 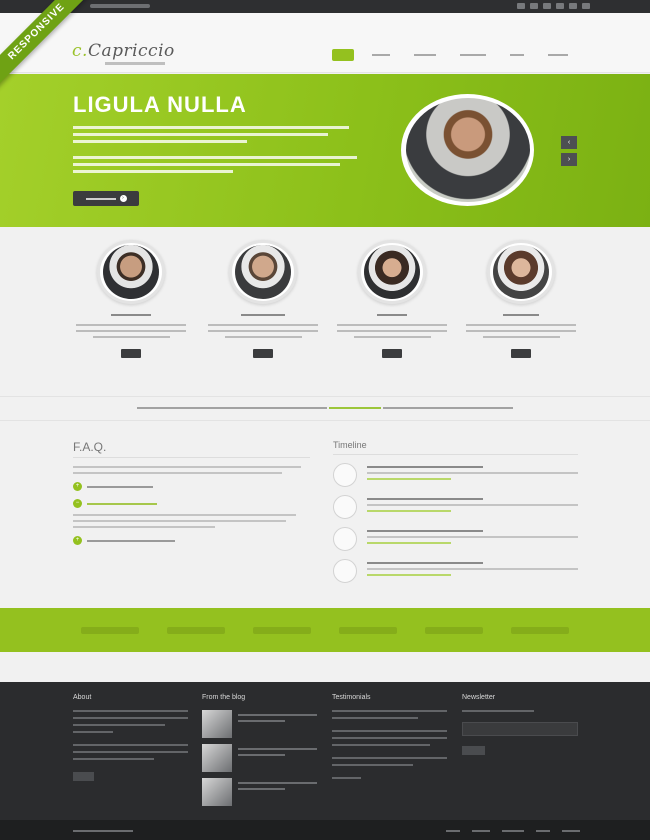 I want to click on hero-title: LIGULA NULLA, so click(x=160, y=104).